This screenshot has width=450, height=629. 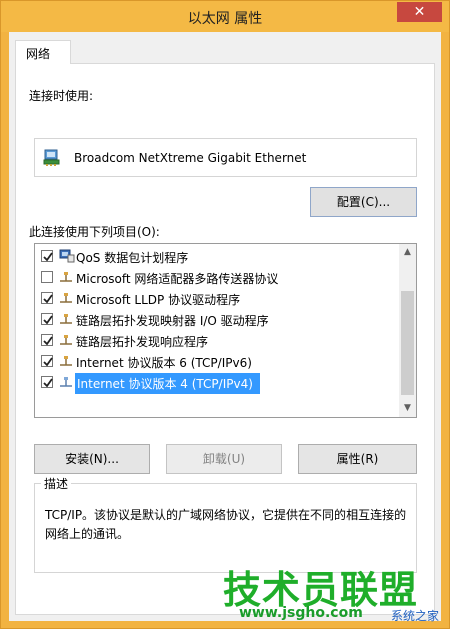 What do you see at coordinates (407, 343) in the screenshot?
I see `scrollbar-thumb` at bounding box center [407, 343].